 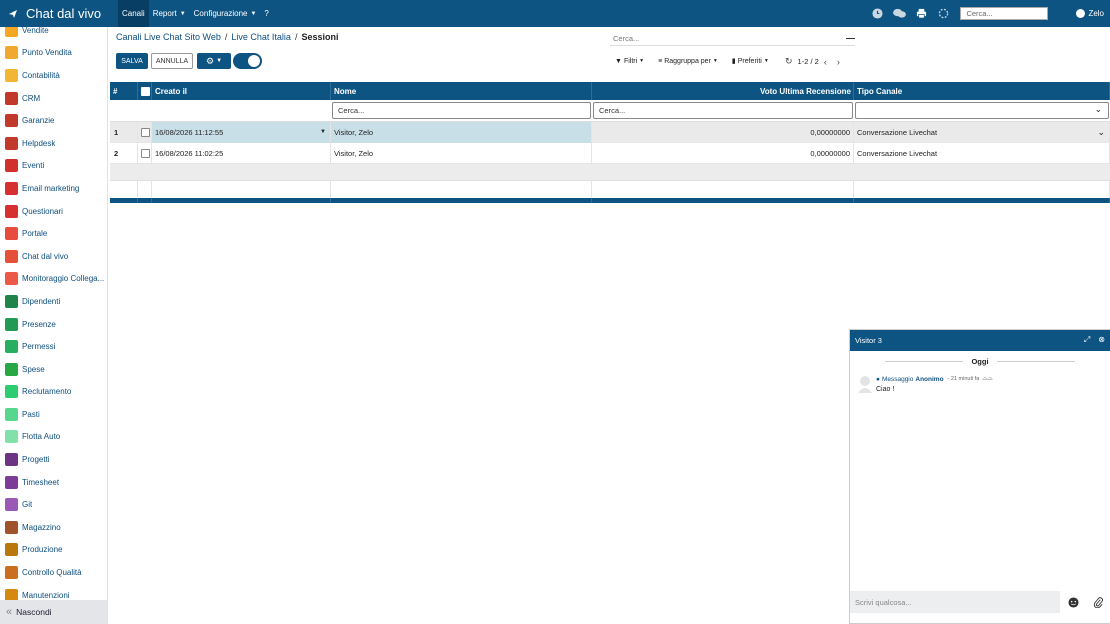 What do you see at coordinates (33, 369) in the screenshot?
I see `sidebar-item-label: Spese` at bounding box center [33, 369].